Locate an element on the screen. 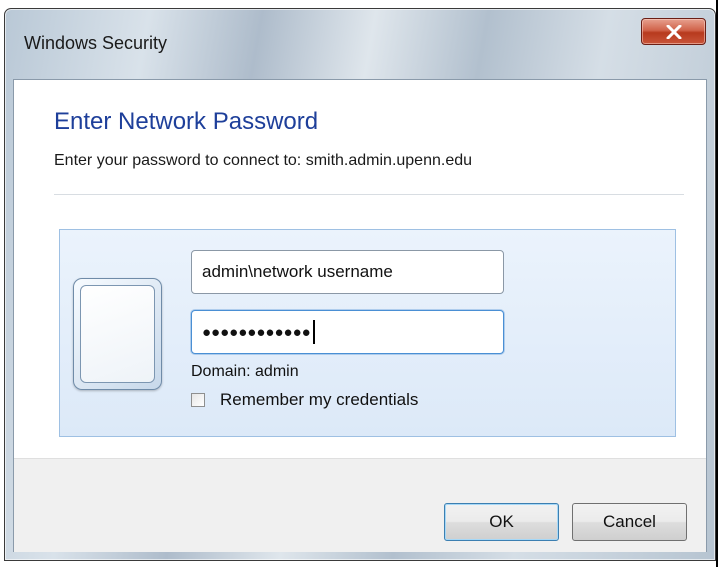 Image resolution: width=727 pixels, height=567 pixels. cancel-button: Cancel is located at coordinates (629, 522).